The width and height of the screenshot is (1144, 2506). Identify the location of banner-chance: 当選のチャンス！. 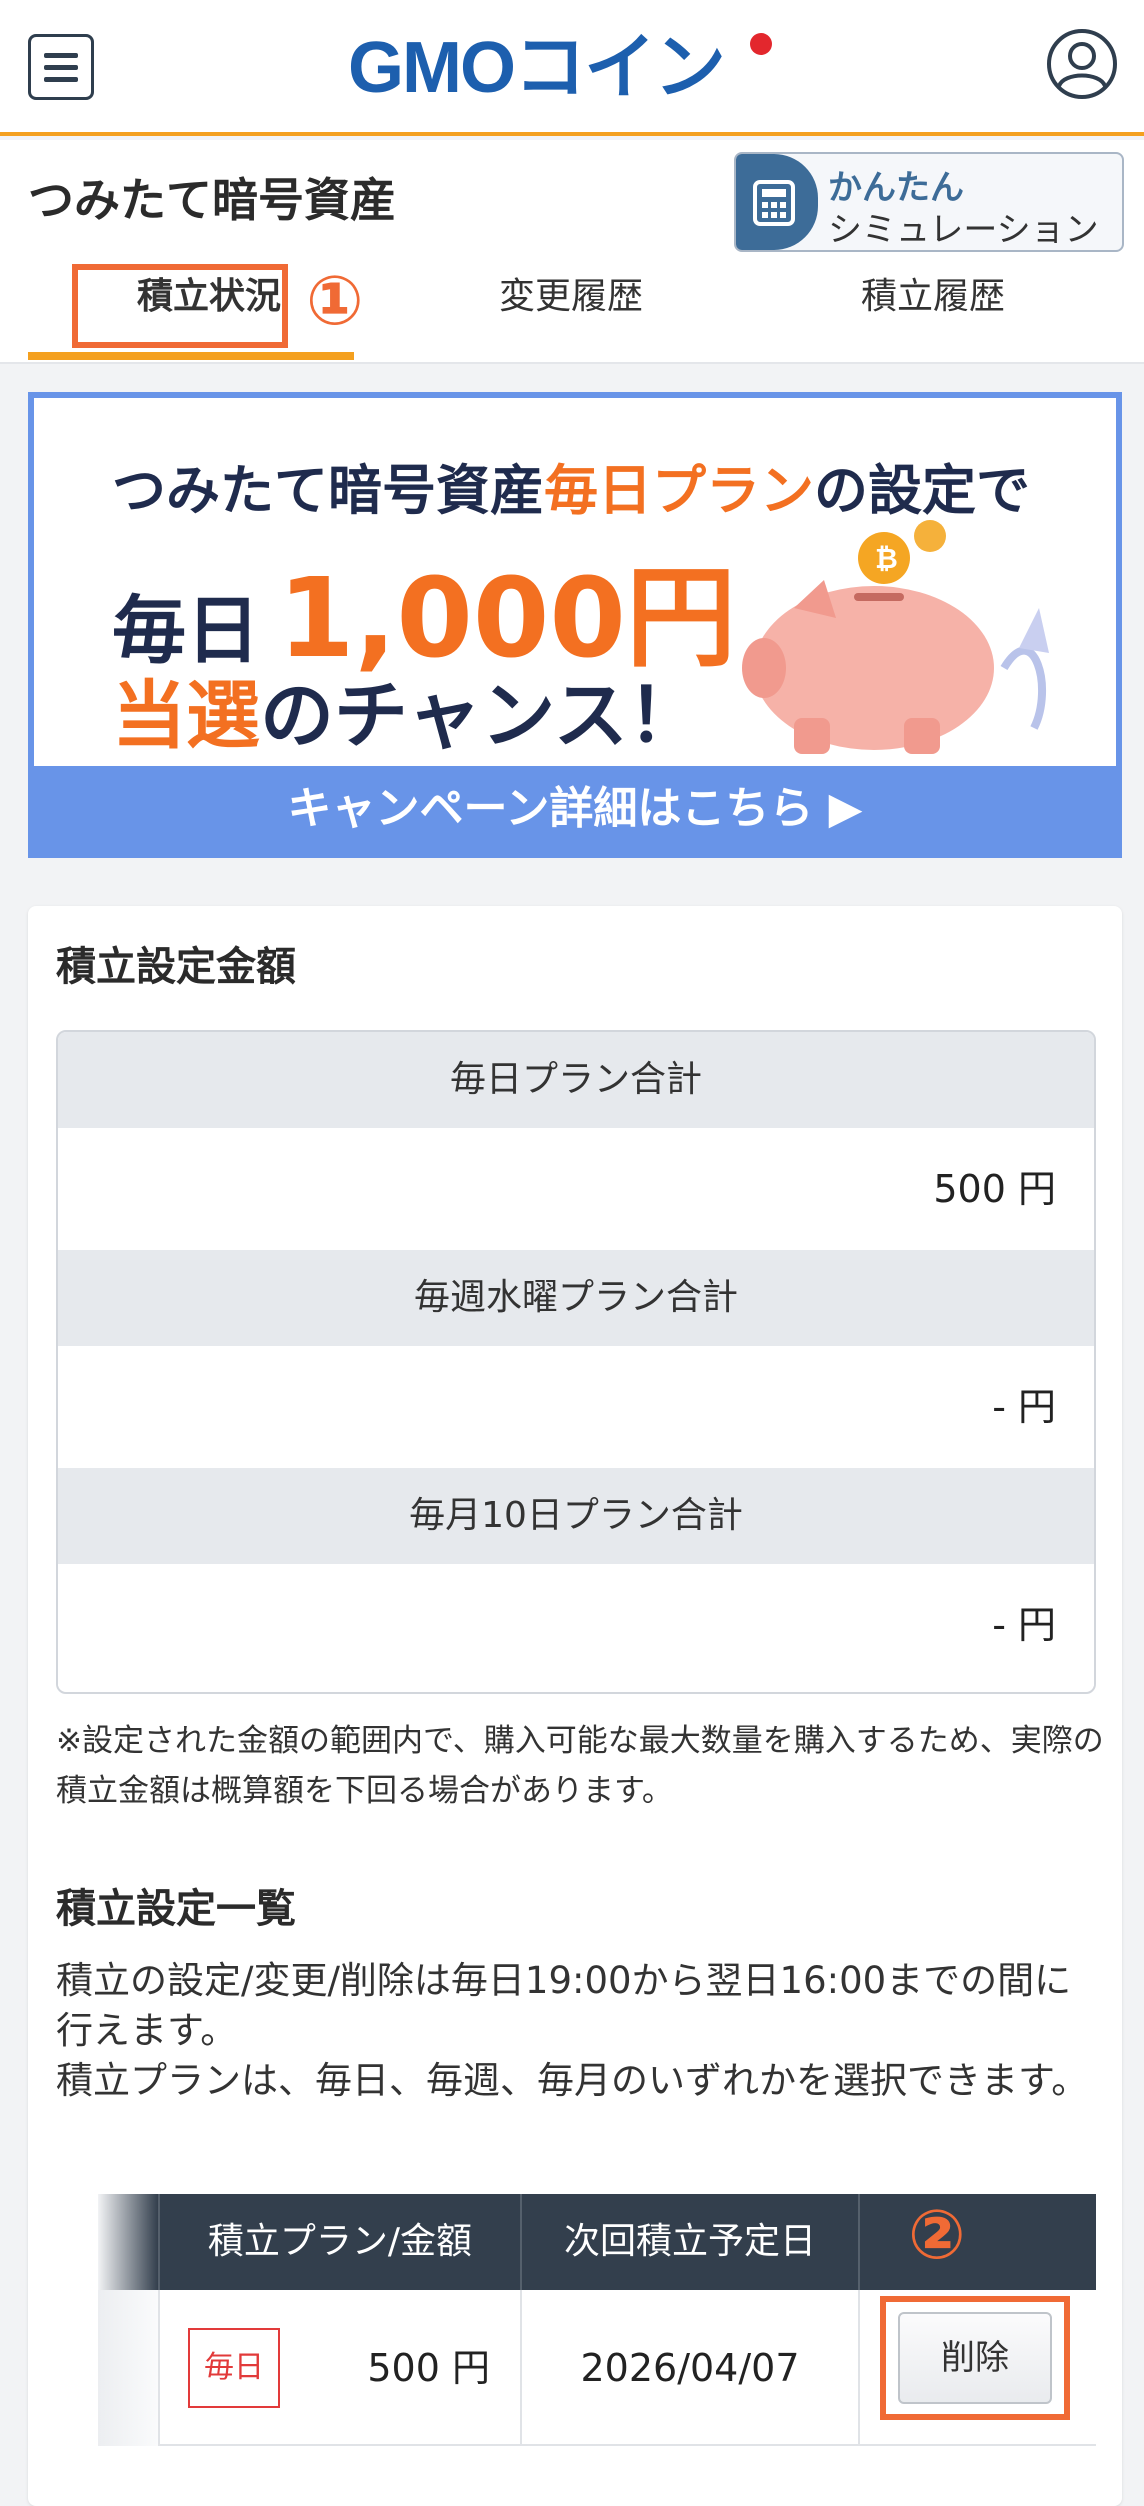
(407, 716).